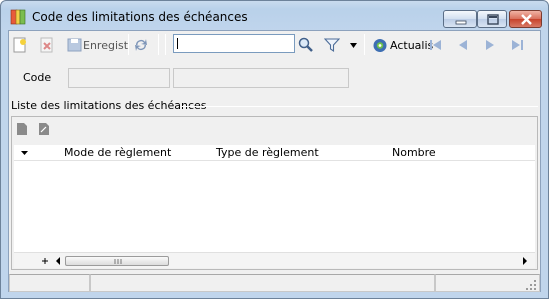 The height and width of the screenshot is (299, 549). I want to click on refresh-button, so click(141, 45).